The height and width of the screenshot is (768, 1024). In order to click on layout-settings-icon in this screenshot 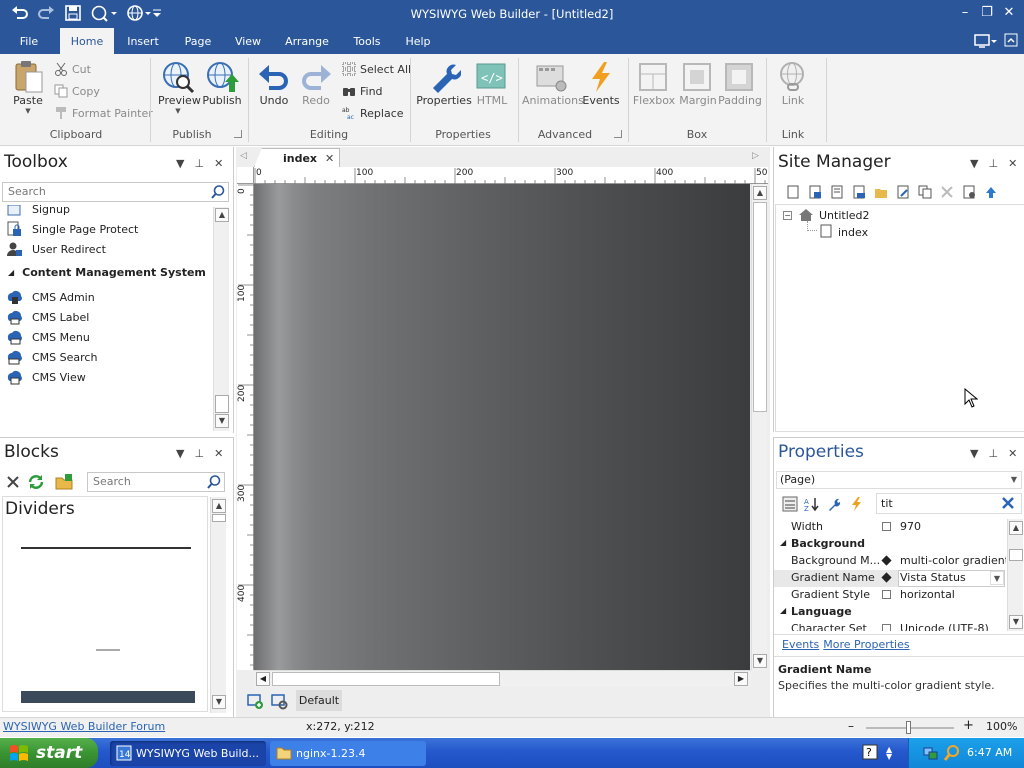, I will do `click(279, 701)`.